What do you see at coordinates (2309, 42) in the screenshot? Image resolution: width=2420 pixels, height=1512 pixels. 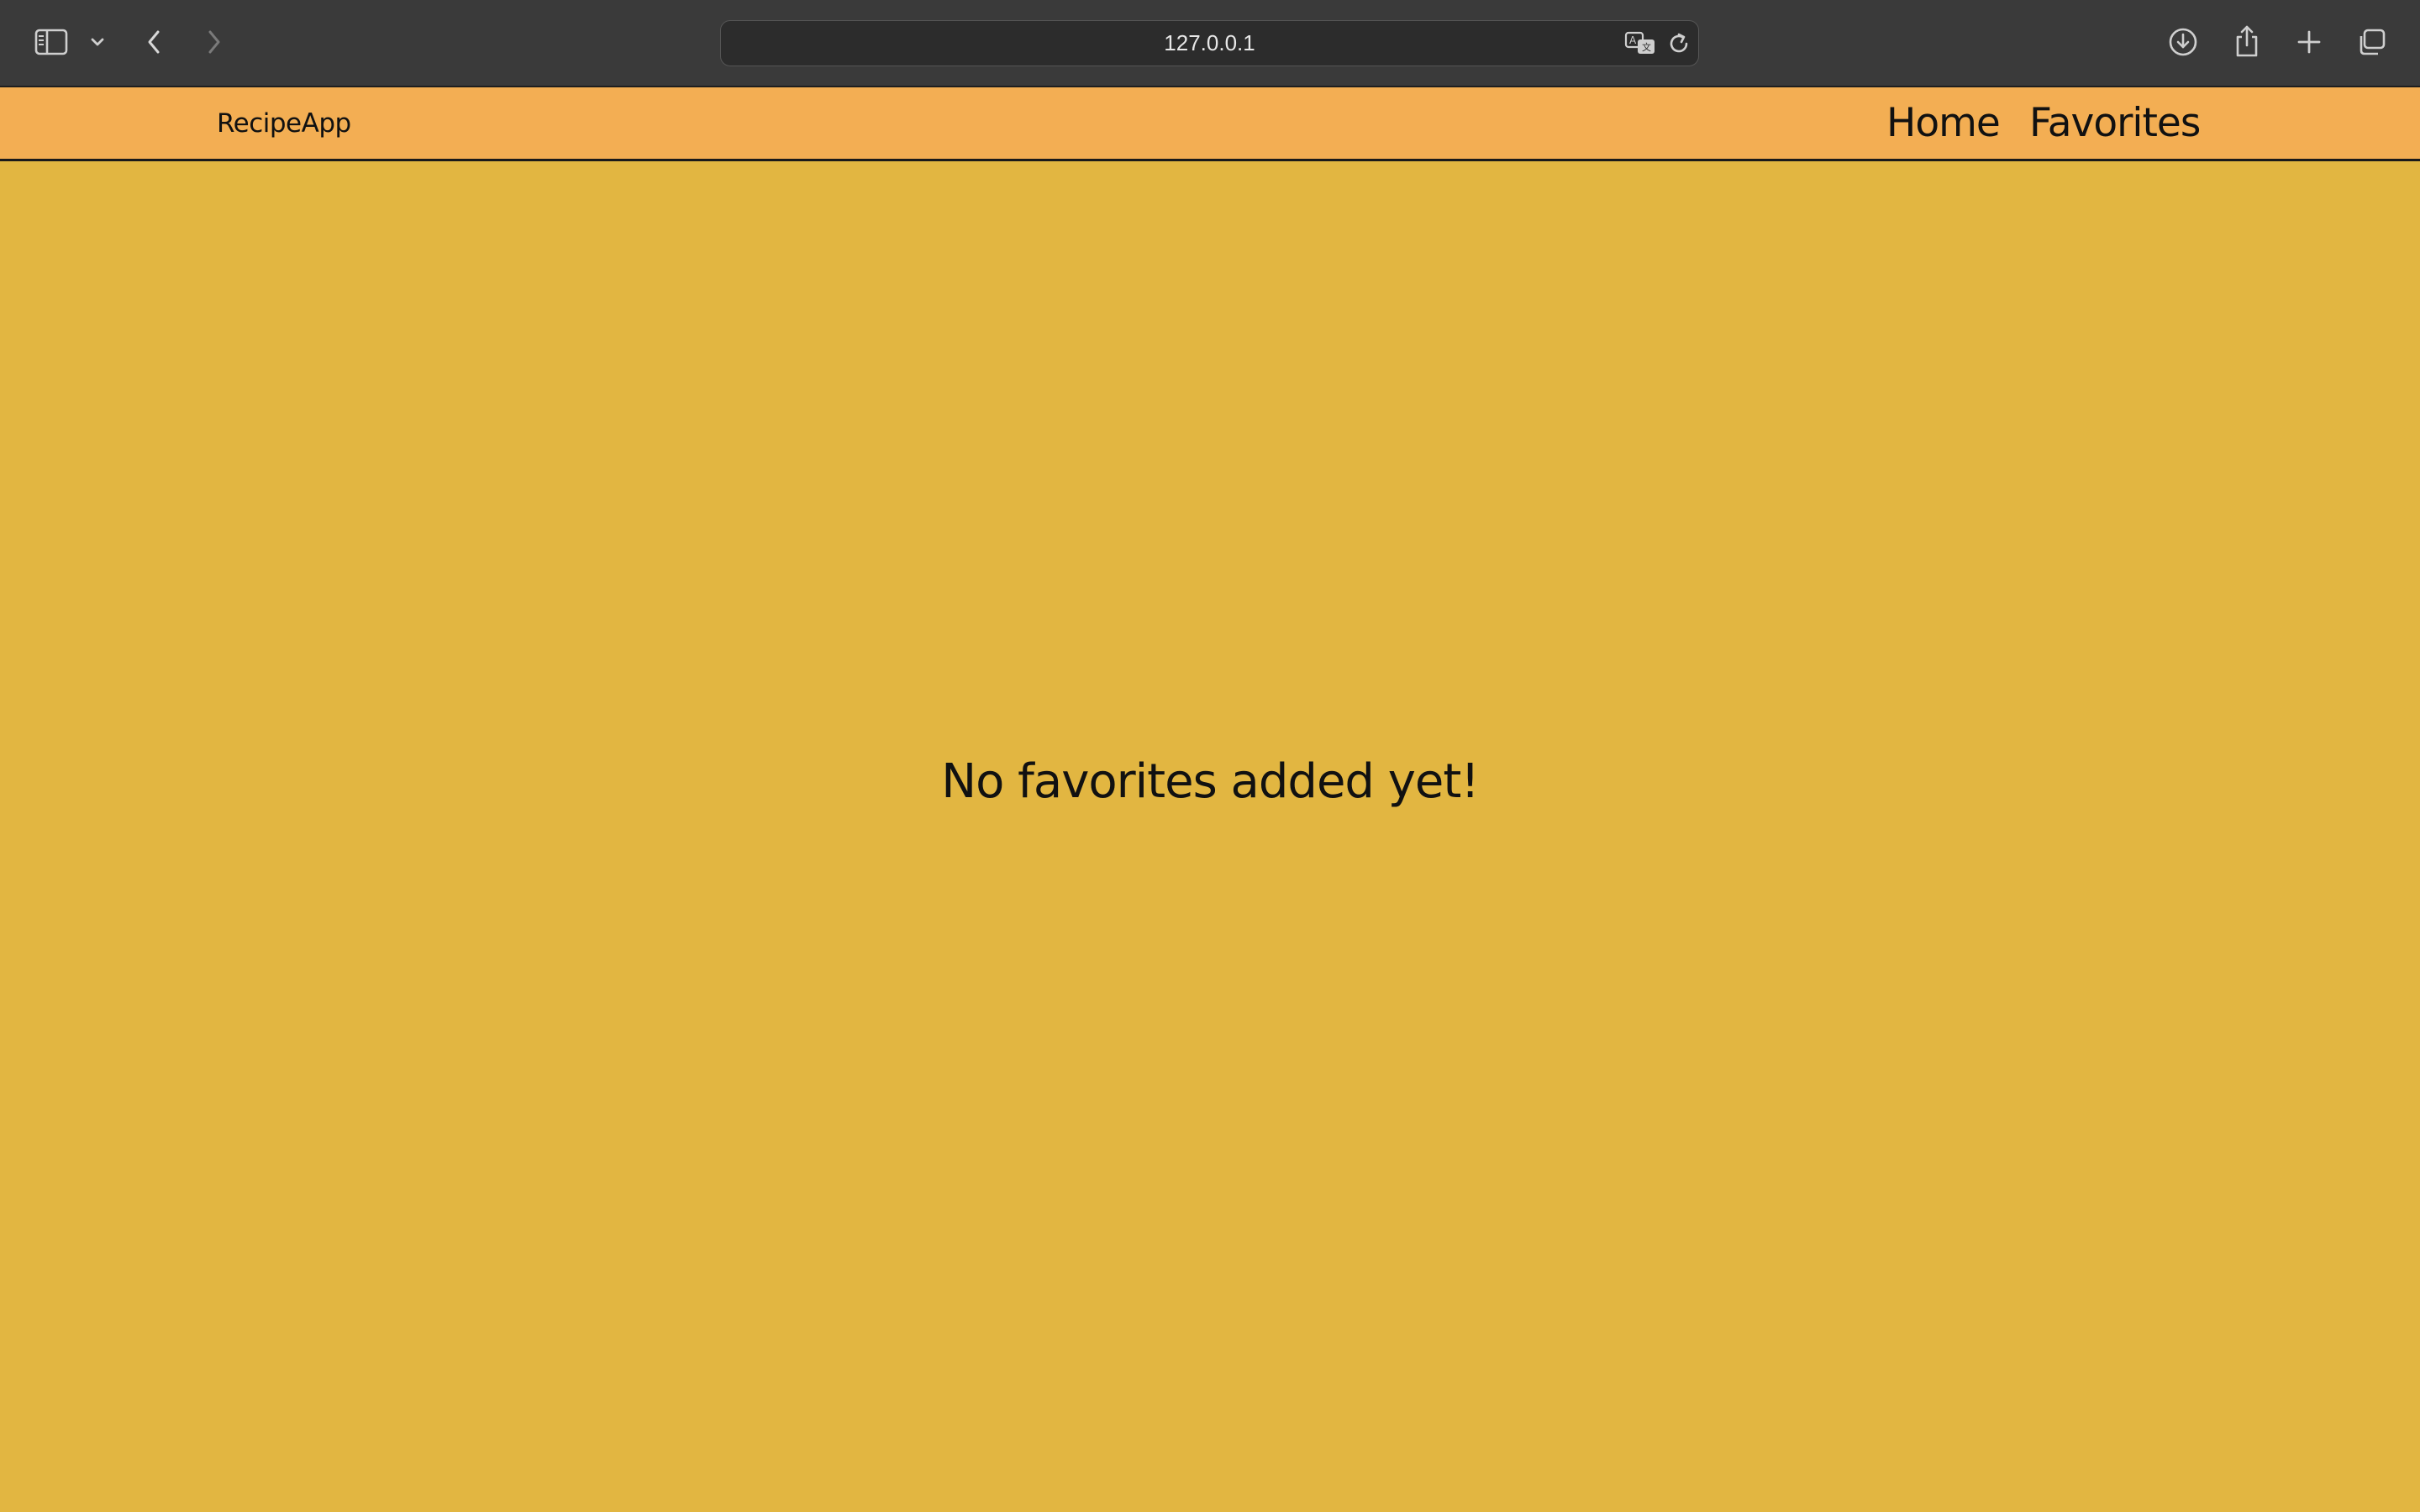 I see `plus-icon` at bounding box center [2309, 42].